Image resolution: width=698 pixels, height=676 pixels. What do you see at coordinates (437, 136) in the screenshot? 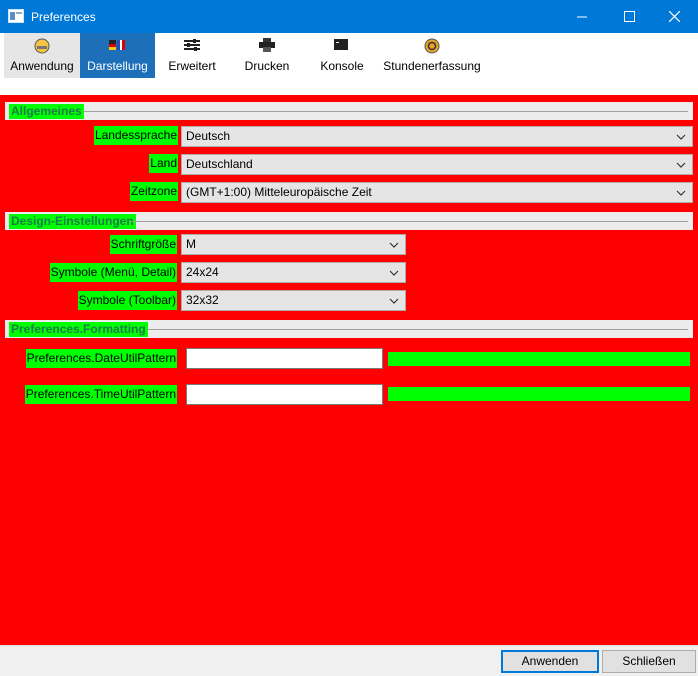
I see `language-select: Deutsch` at bounding box center [437, 136].